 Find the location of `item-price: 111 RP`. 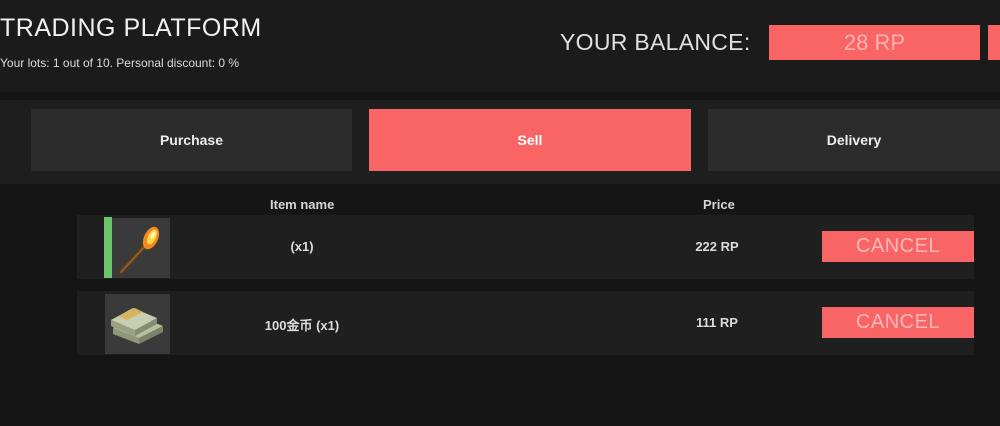

item-price: 111 RP is located at coordinates (717, 322).